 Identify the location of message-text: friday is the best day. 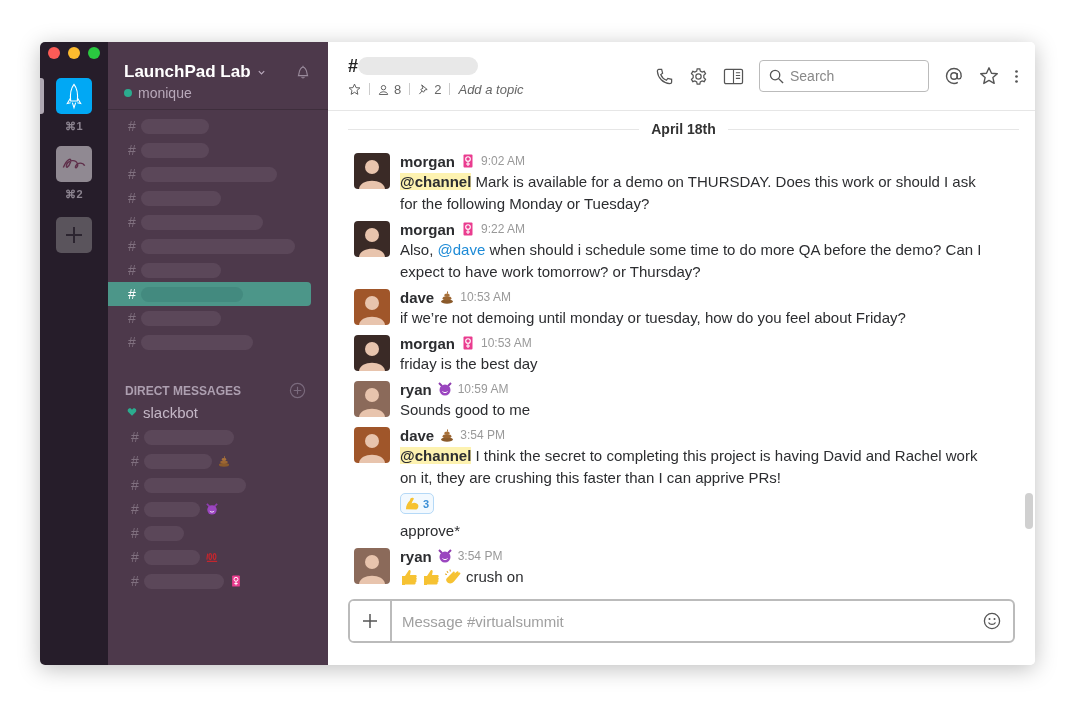
(469, 364).